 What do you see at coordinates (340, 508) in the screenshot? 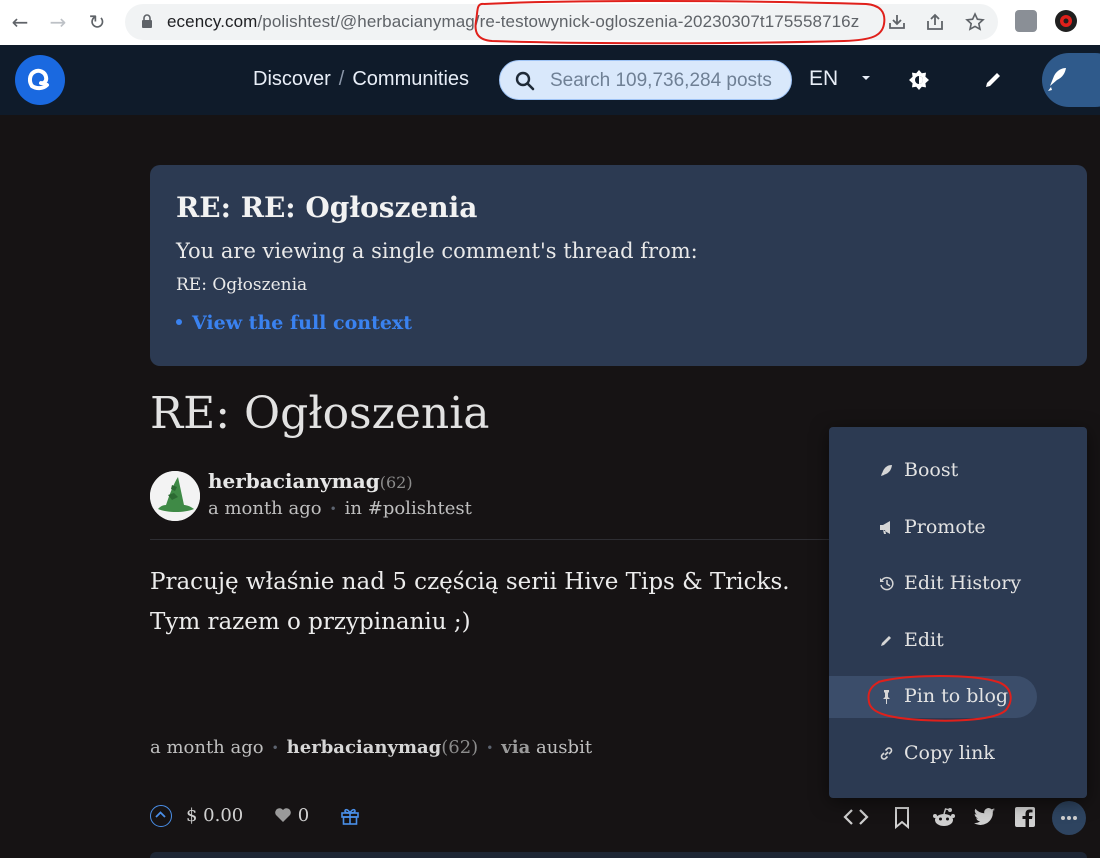
I see `post-meta: a month ago • in #polishtest` at bounding box center [340, 508].